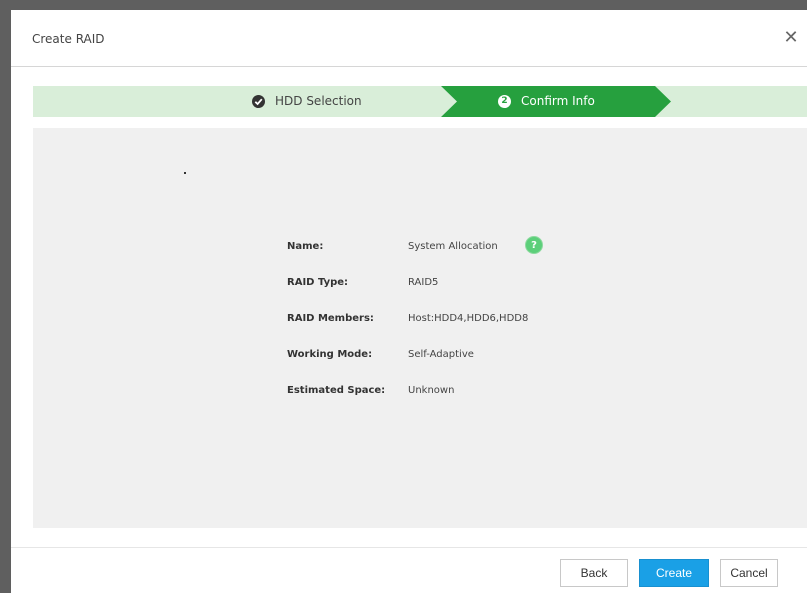  I want to click on help-icon: ?, so click(534, 245).